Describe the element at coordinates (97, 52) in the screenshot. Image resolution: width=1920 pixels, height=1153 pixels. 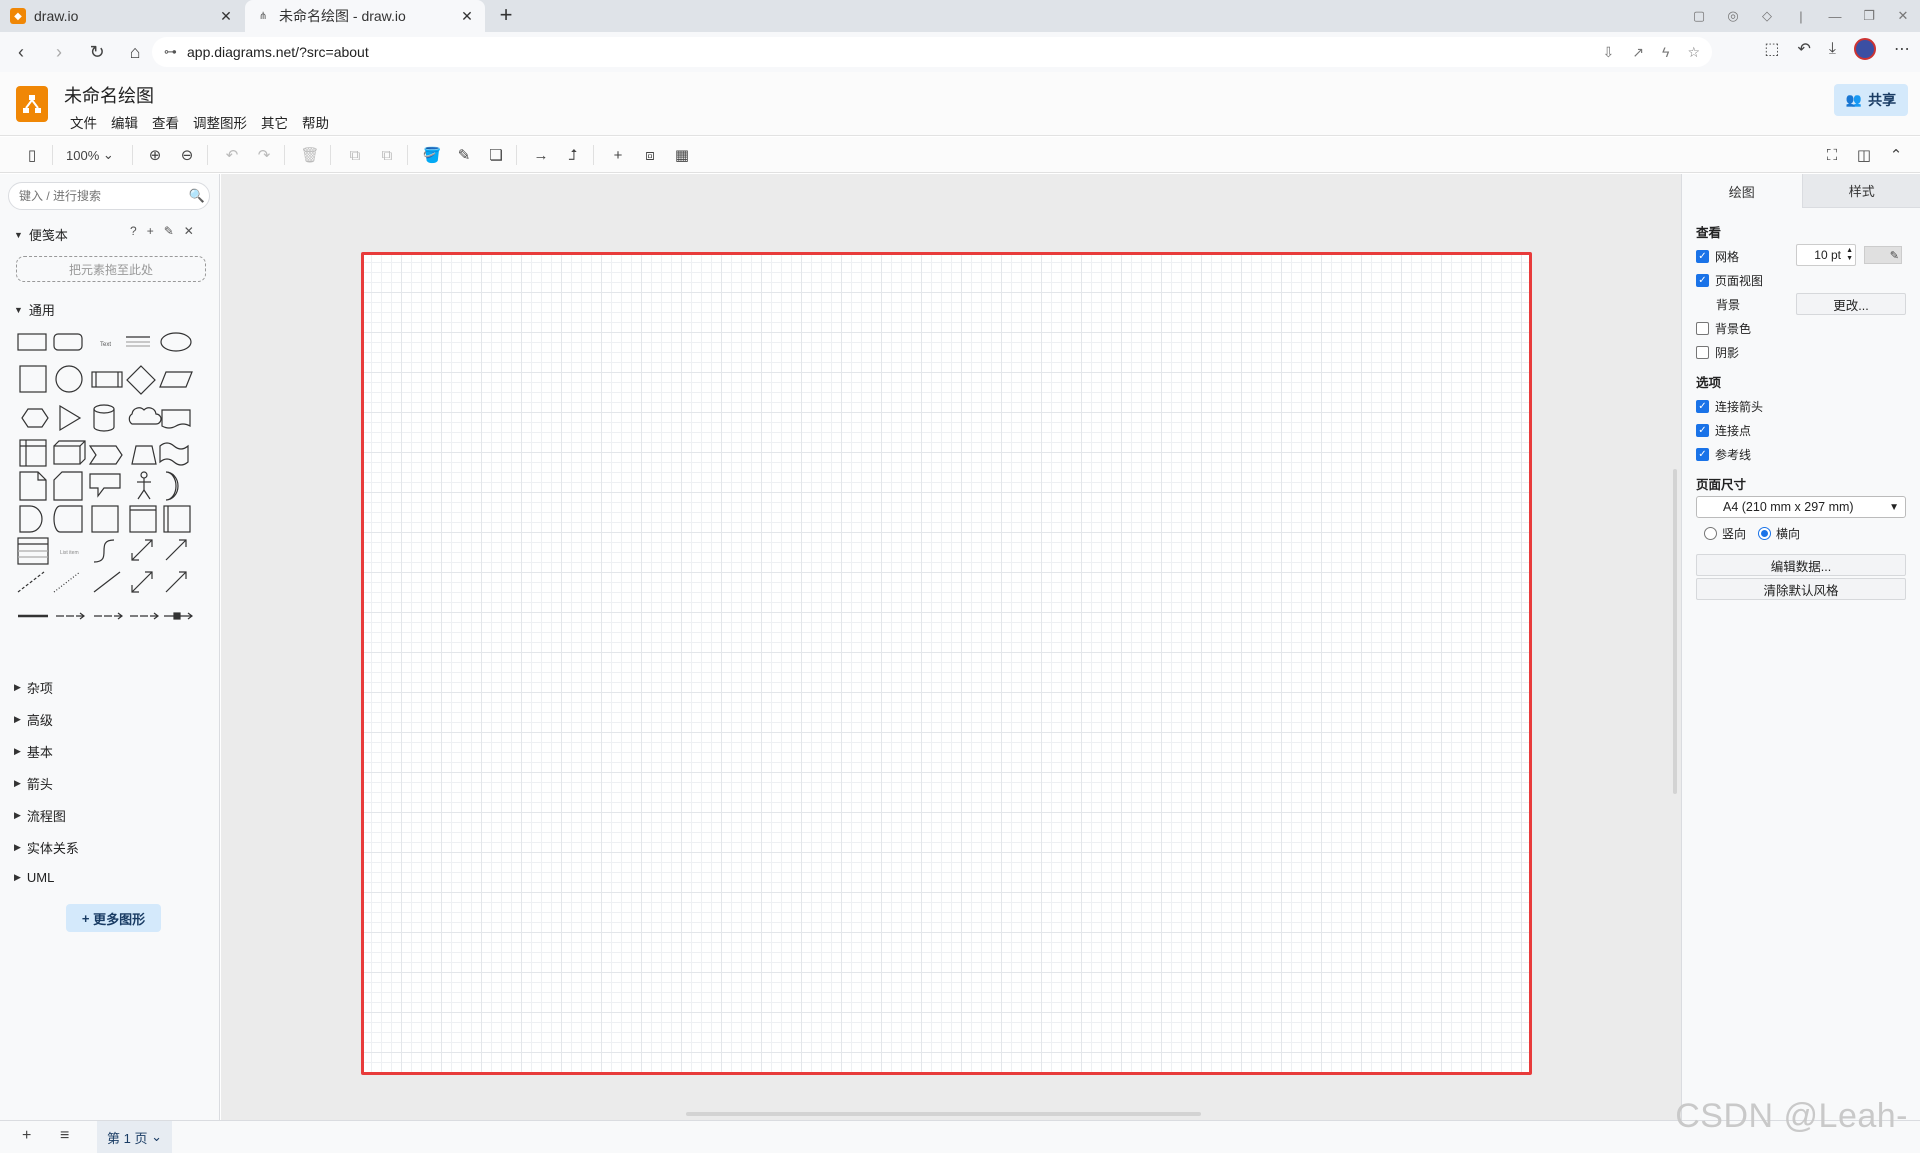
I see `reload-icon: ↻` at that location.